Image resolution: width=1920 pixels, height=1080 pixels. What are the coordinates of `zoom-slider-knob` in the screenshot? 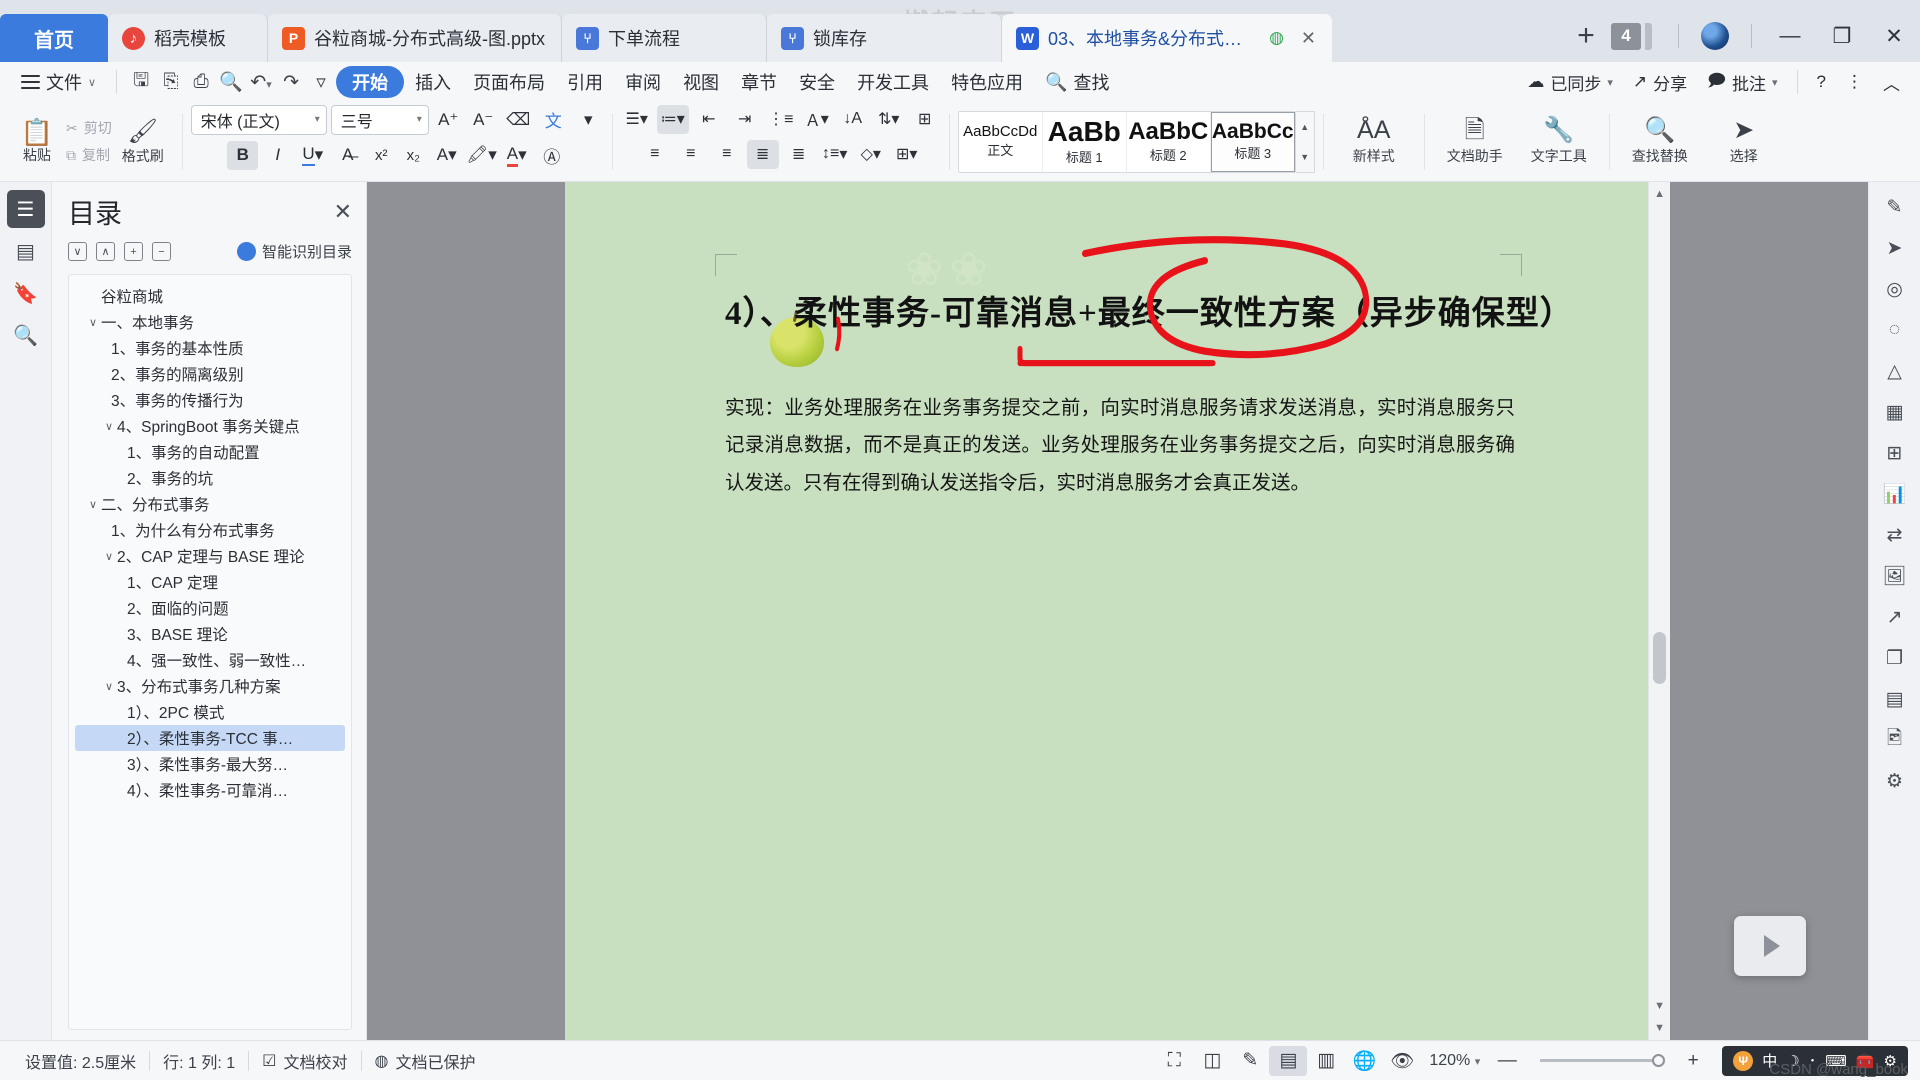 It's located at (1659, 1060).